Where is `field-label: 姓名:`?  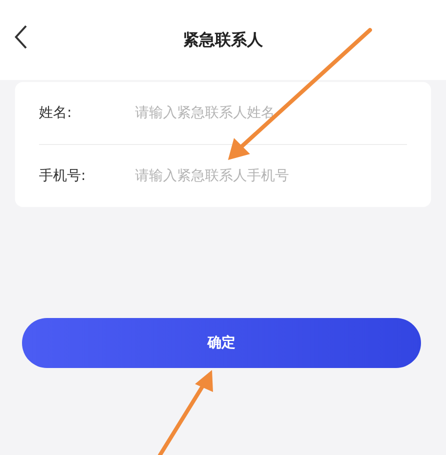 field-label: 姓名: is located at coordinates (56, 113).